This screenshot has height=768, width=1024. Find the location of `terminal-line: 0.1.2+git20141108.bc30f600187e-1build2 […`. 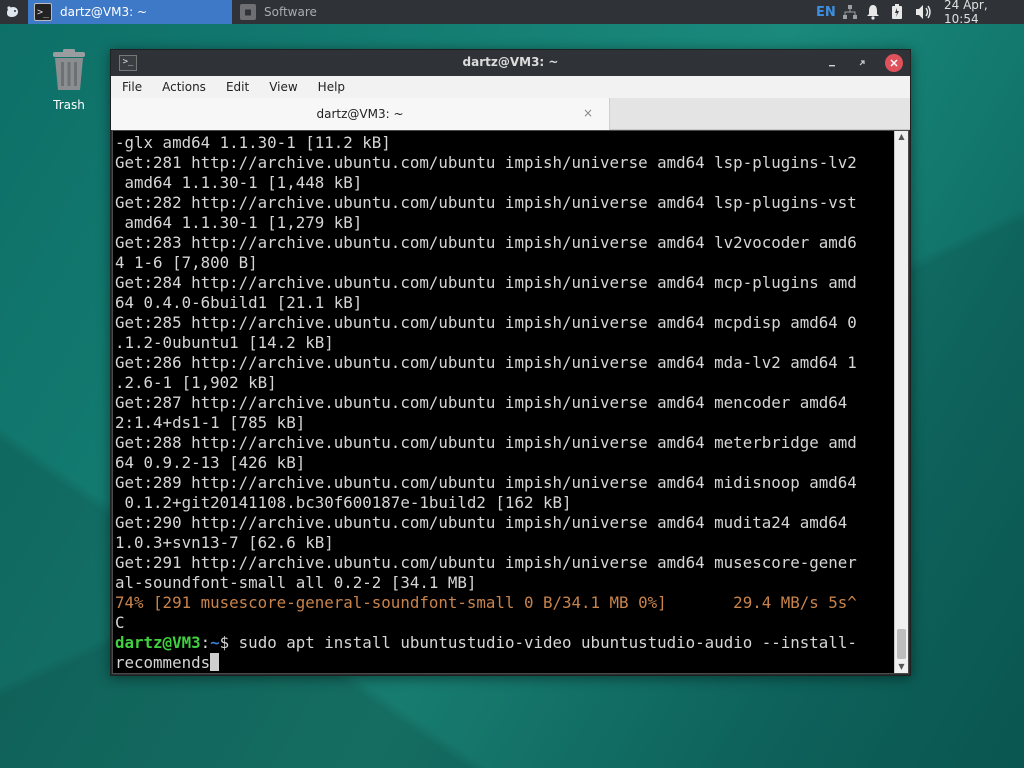

terminal-line: 0.1.2+git20141108.bc30f600187e-1build2 [… is located at coordinates (343, 502).